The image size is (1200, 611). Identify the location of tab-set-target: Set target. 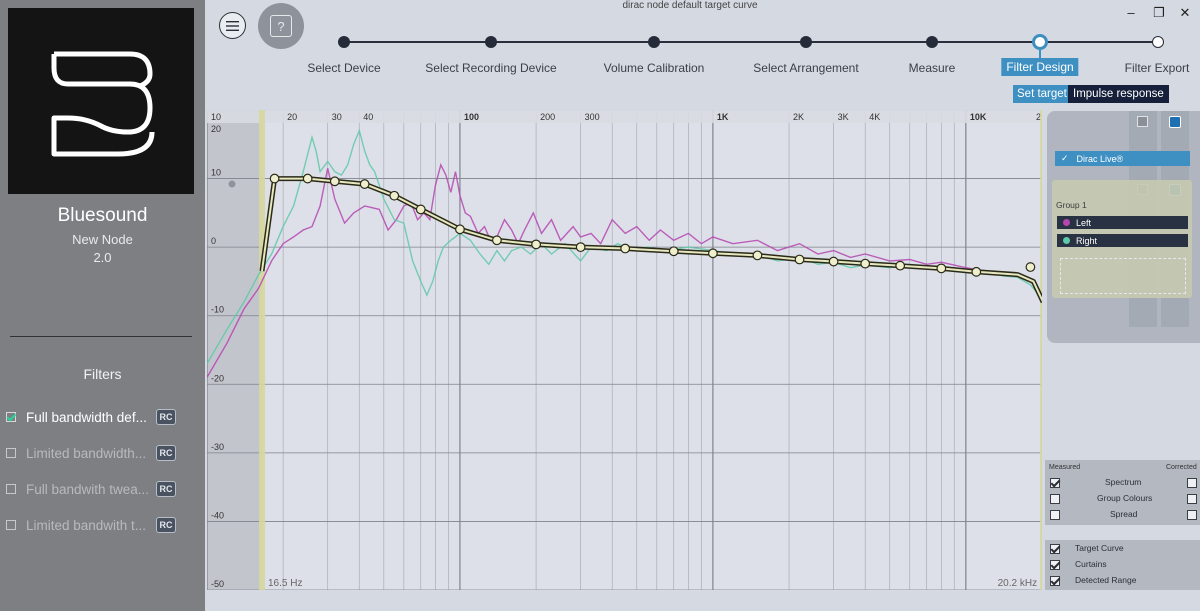
(1042, 94).